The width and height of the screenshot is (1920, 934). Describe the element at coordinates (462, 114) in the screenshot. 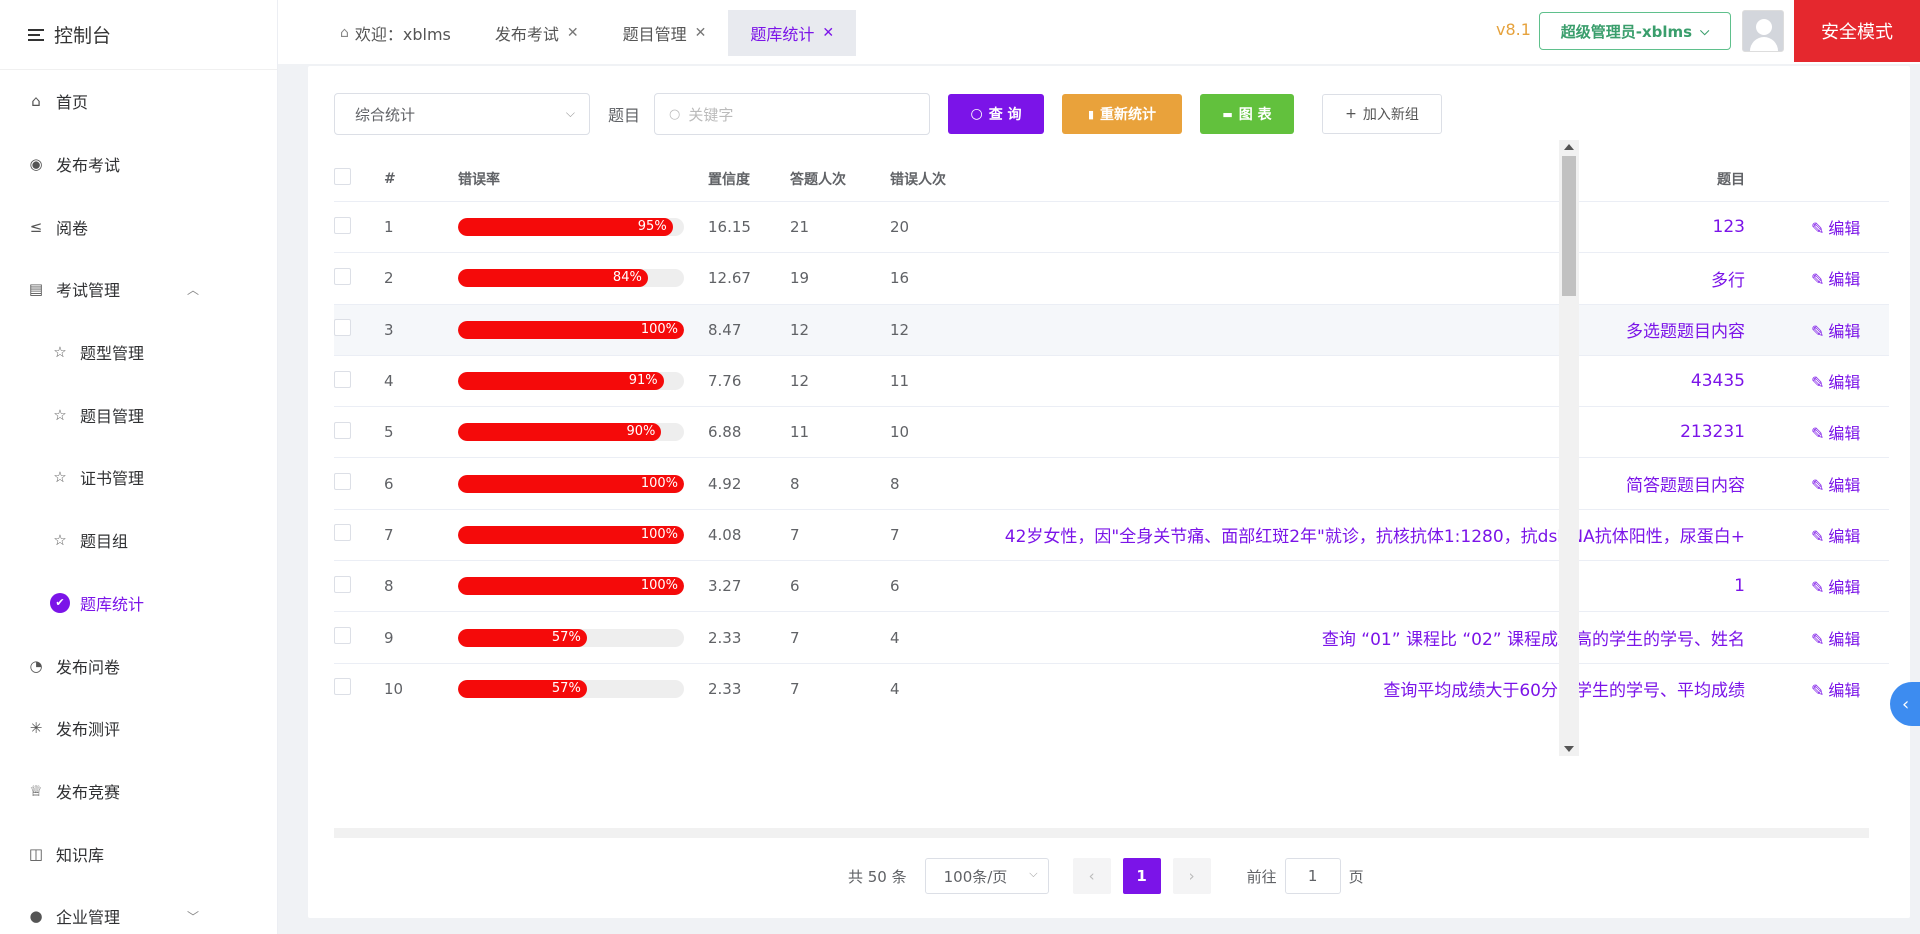

I see `stat-type-select: 综合统计 ⌵` at that location.